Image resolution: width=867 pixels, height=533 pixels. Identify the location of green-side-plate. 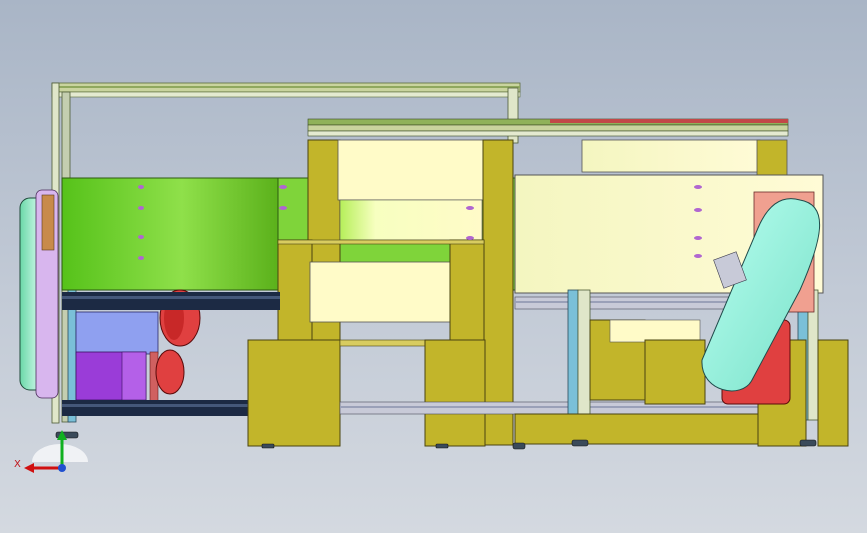
(171, 234).